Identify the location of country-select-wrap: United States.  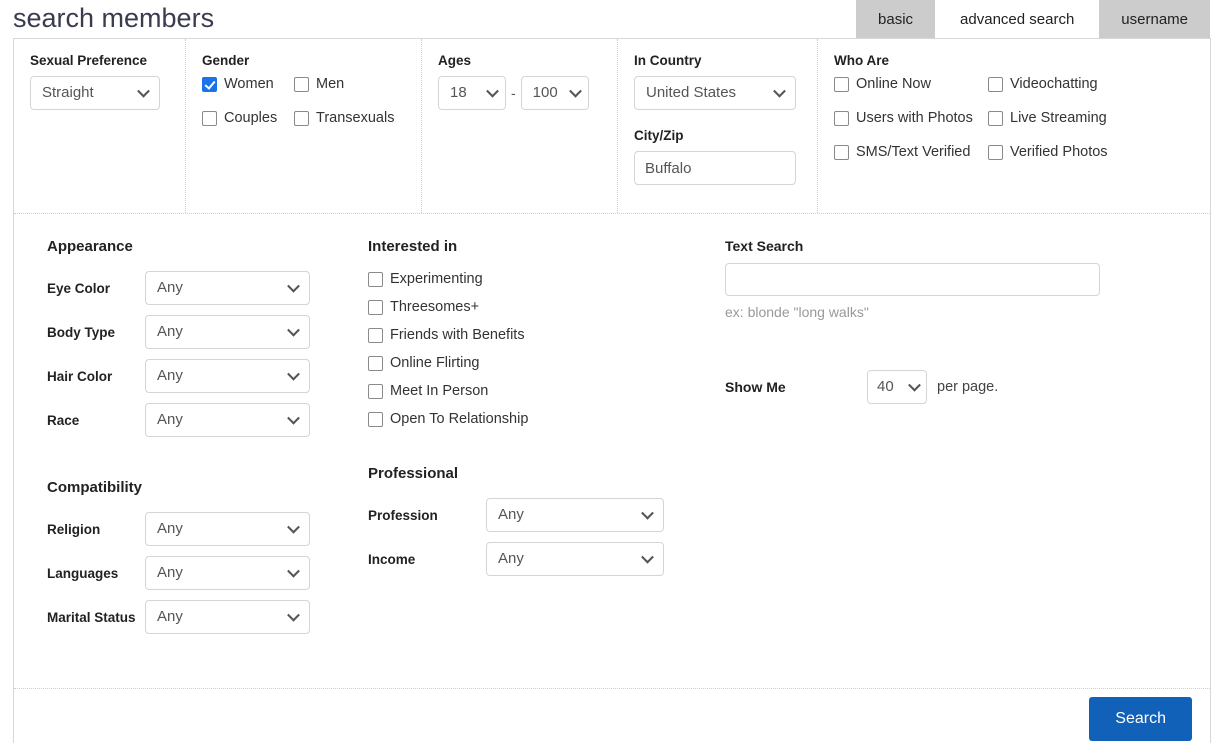
(715, 93).